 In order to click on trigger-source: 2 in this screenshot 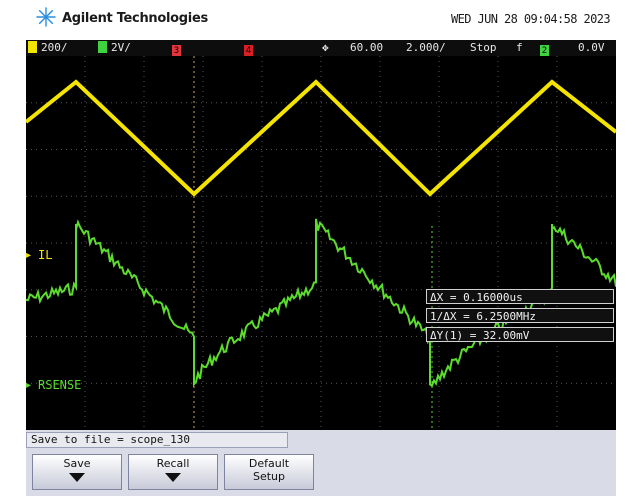, I will do `click(546, 49)`.